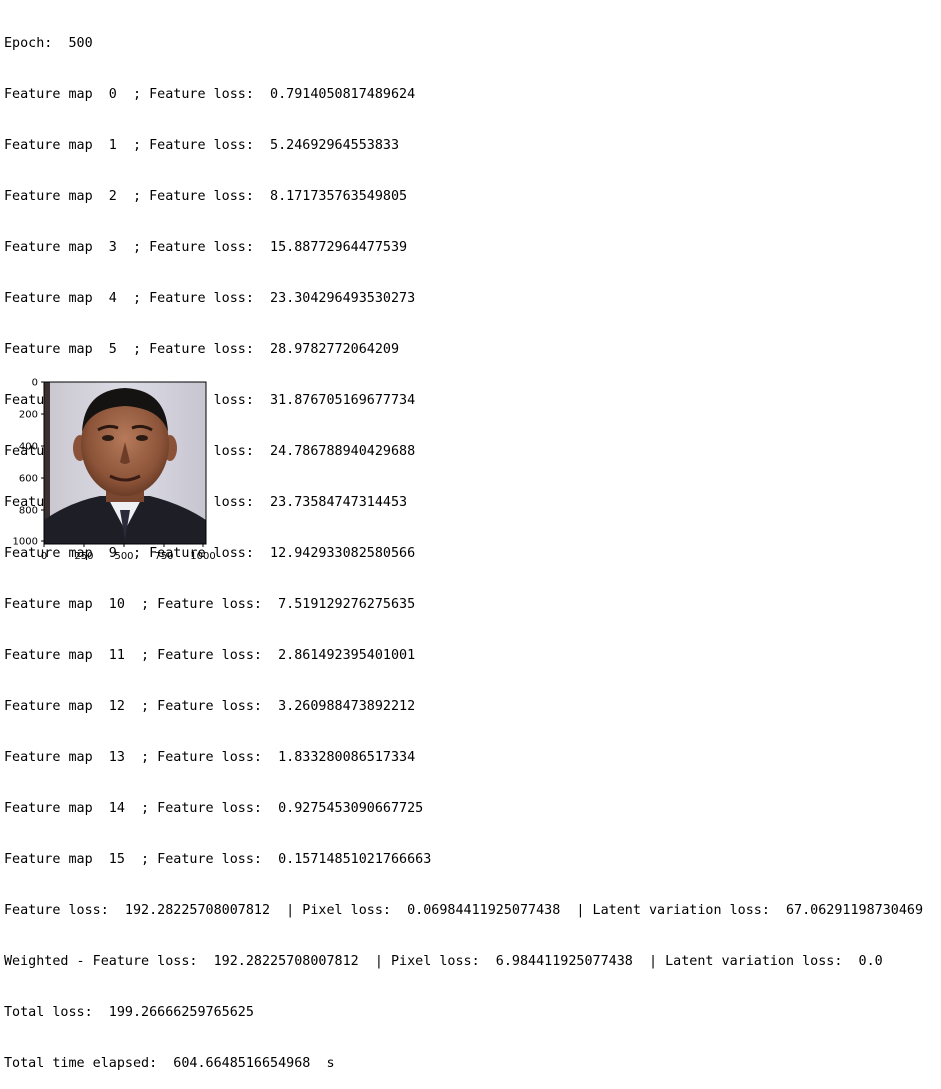  I want to click on portrait-image, so click(125, 463).